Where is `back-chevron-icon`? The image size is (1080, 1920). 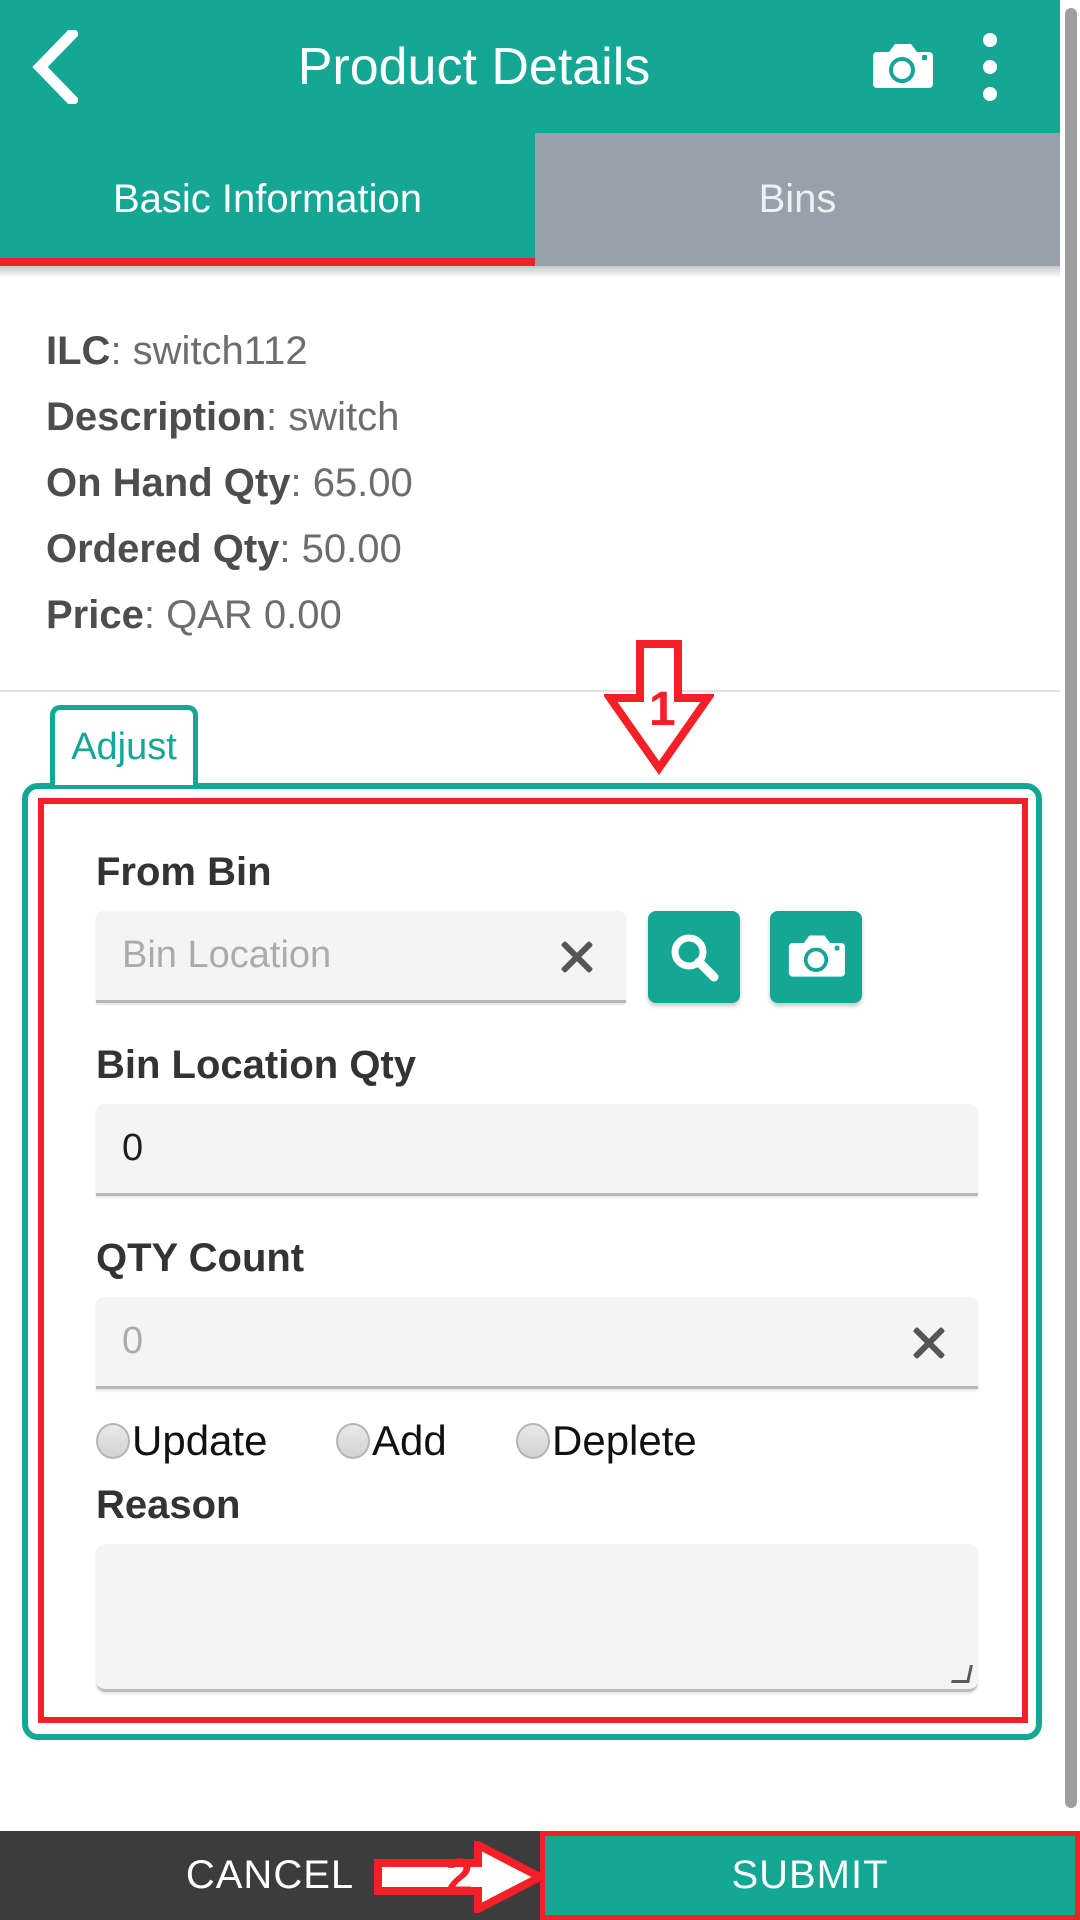 back-chevron-icon is located at coordinates (55, 66).